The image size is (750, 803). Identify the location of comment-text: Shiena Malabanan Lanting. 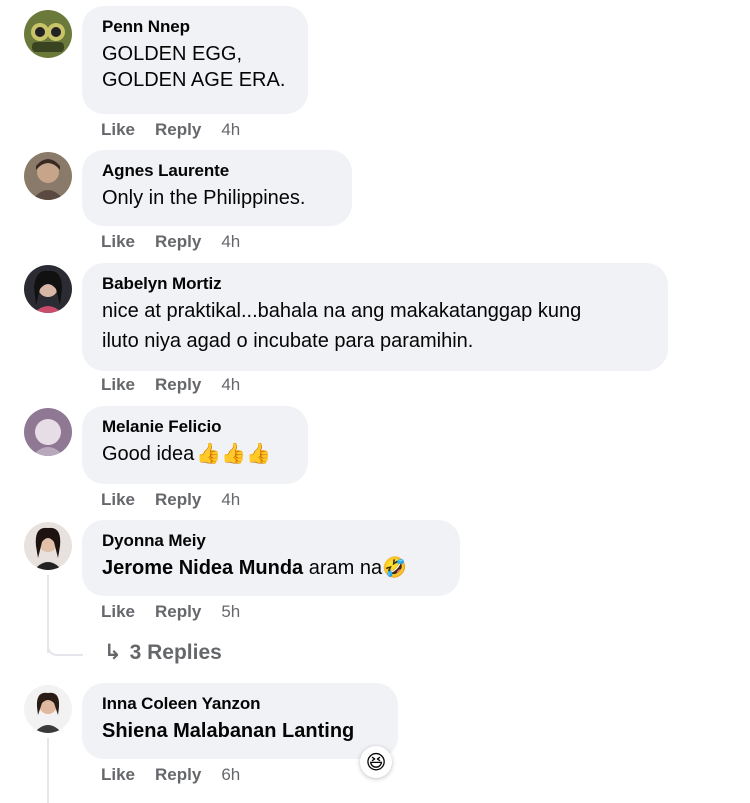
(240, 731).